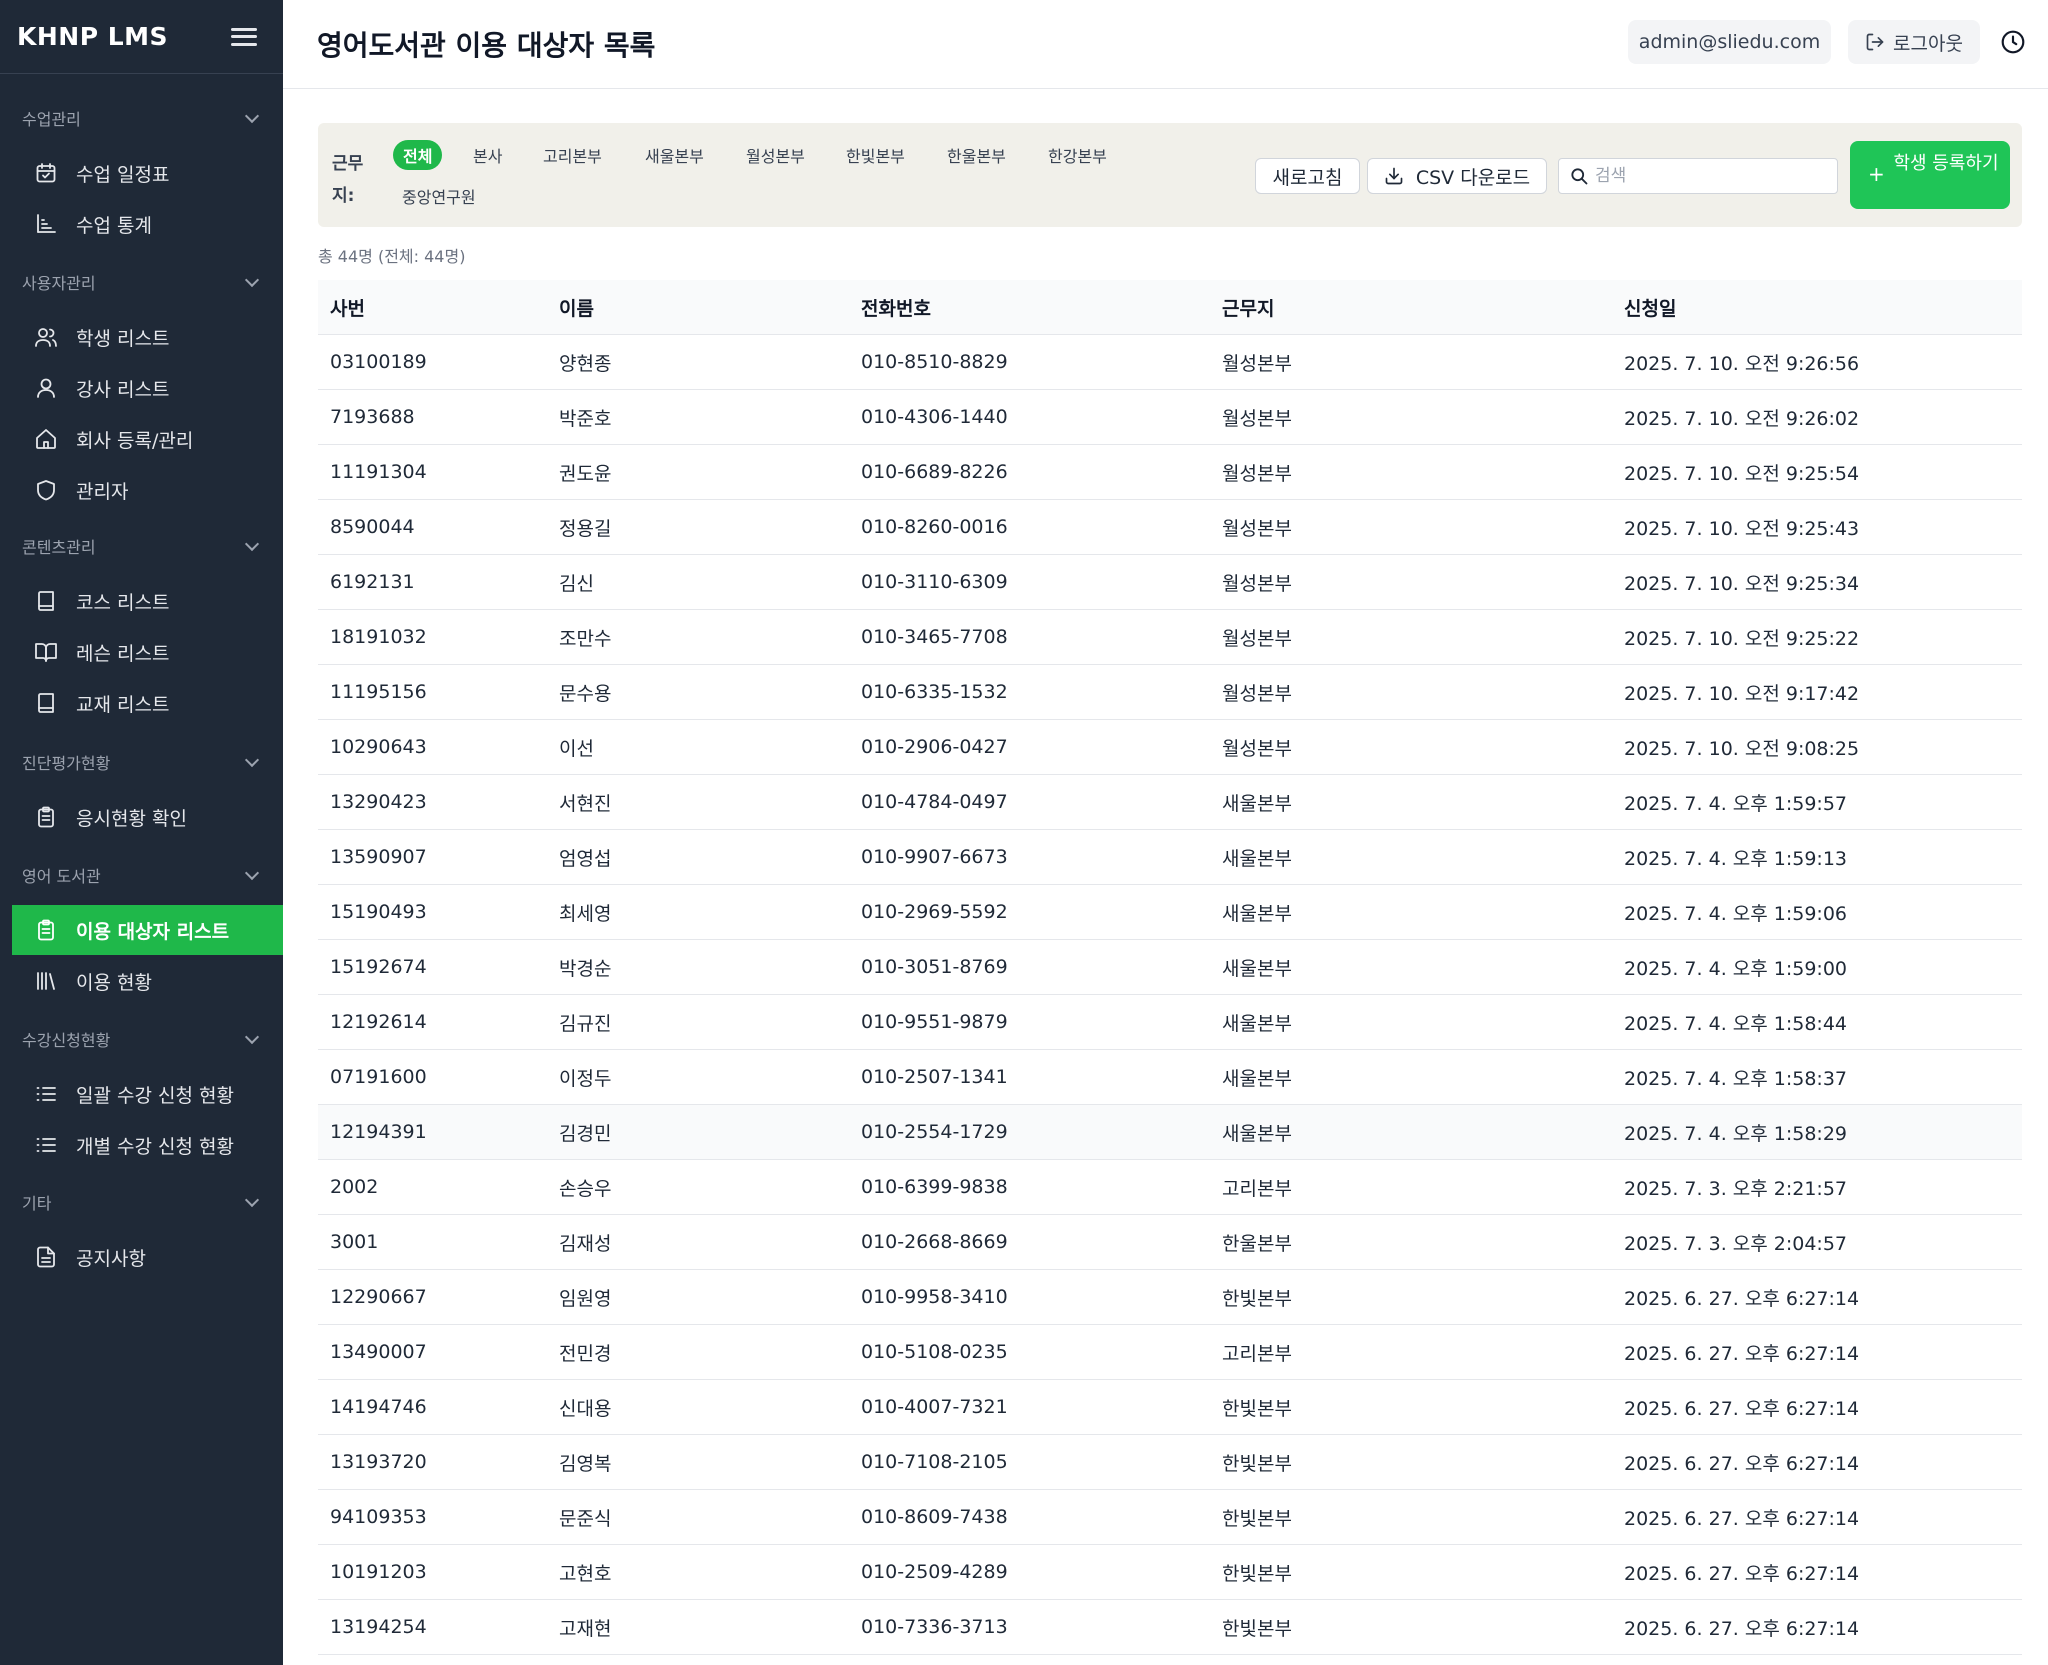 This screenshot has height=1665, width=2048. What do you see at coordinates (1041, 307) in the screenshot?
I see `column-header-phone: 전화번호` at bounding box center [1041, 307].